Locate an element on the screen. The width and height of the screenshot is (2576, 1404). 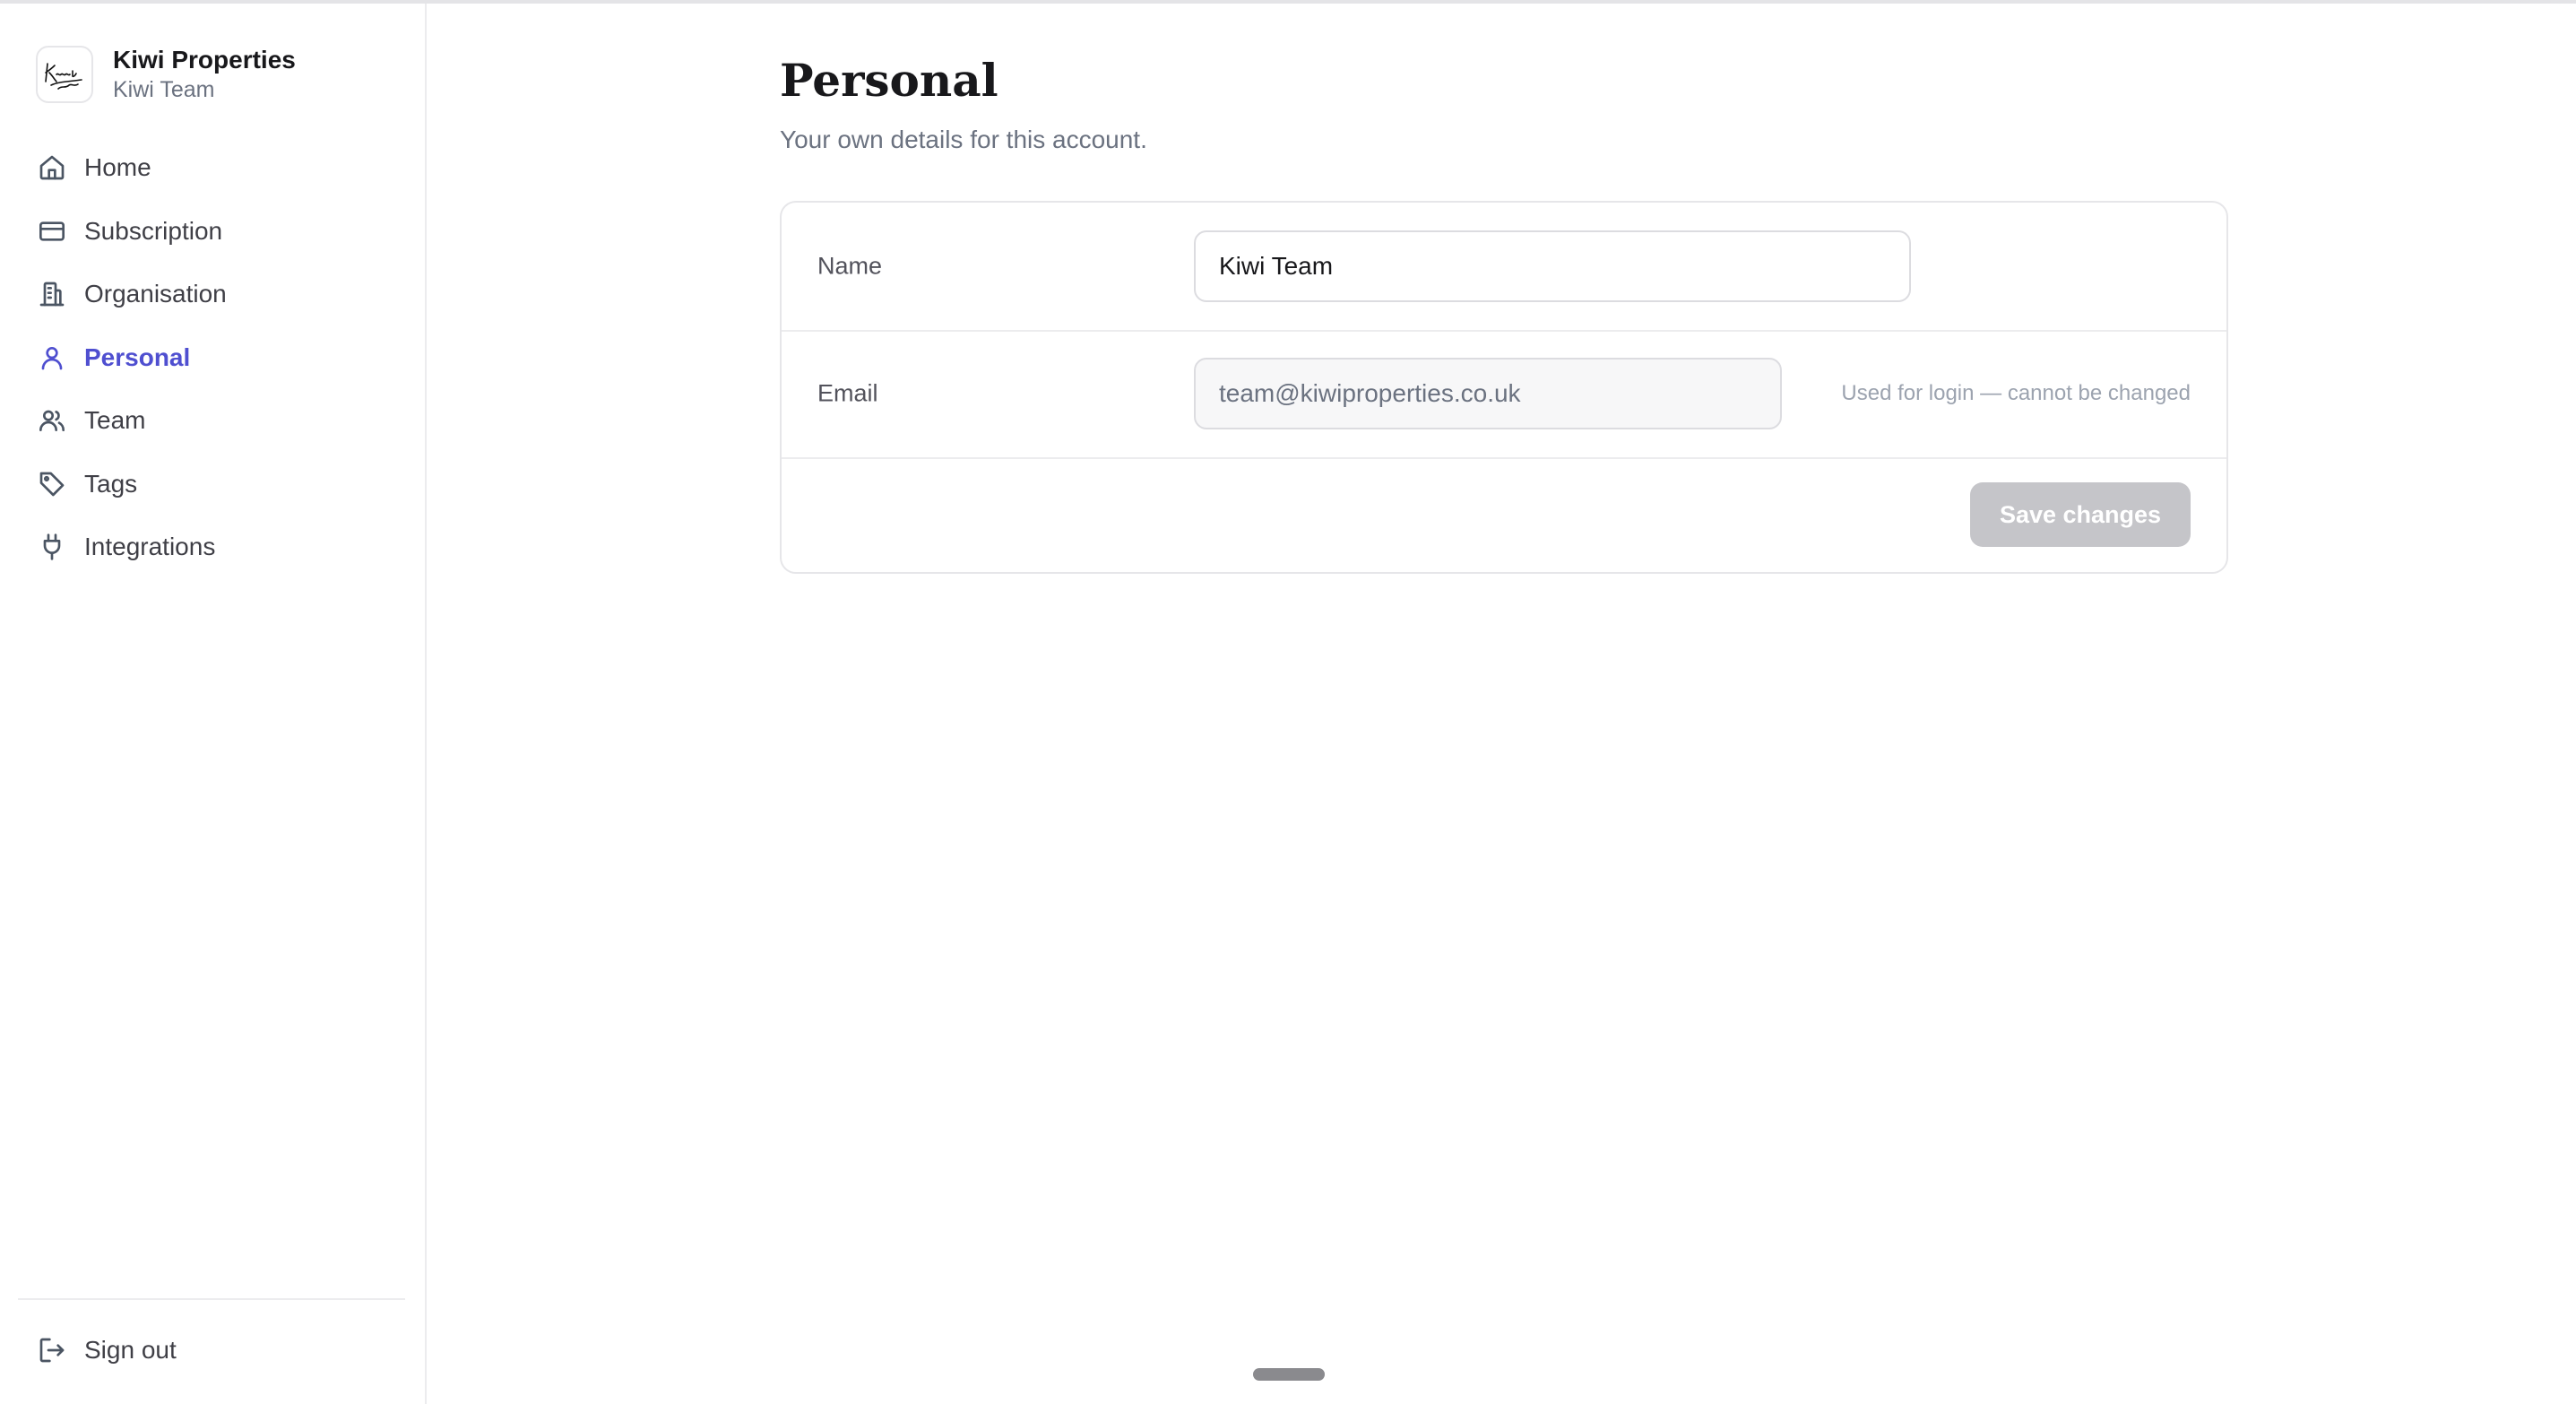
page-title: Personal is located at coordinates (889, 81).